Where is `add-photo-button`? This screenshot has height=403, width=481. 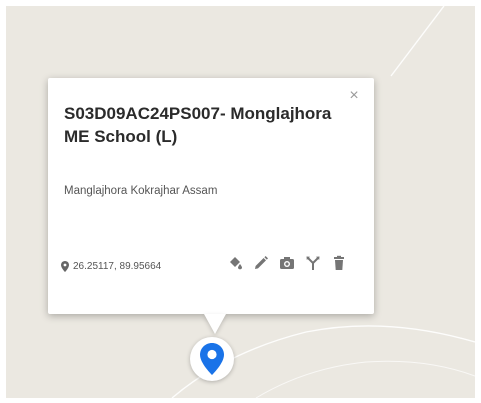
add-photo-button is located at coordinates (287, 263).